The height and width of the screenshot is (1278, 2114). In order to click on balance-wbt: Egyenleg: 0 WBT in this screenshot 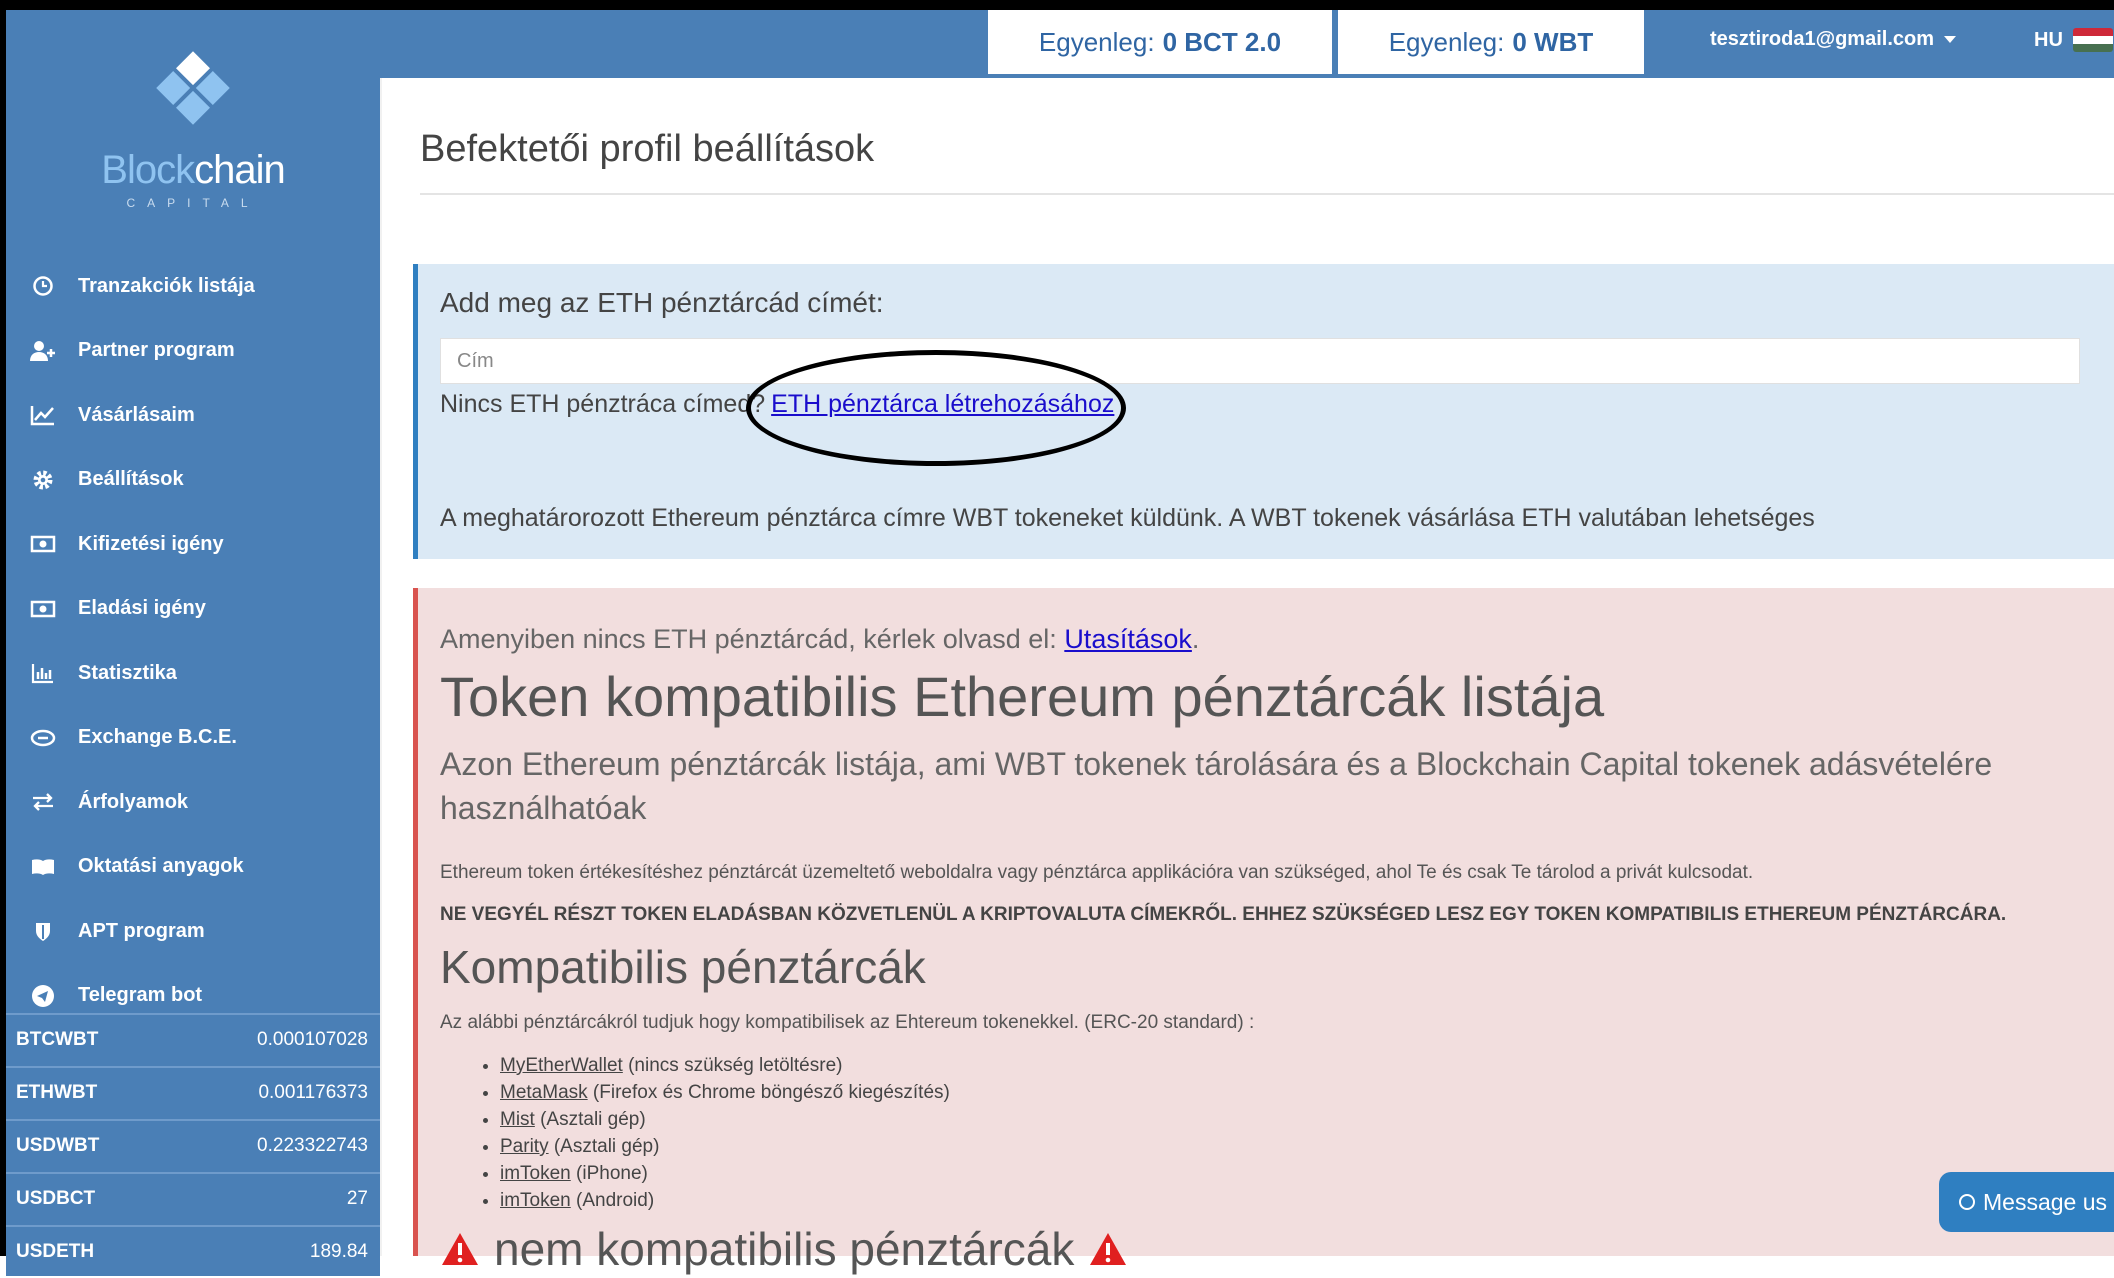, I will do `click(1491, 42)`.